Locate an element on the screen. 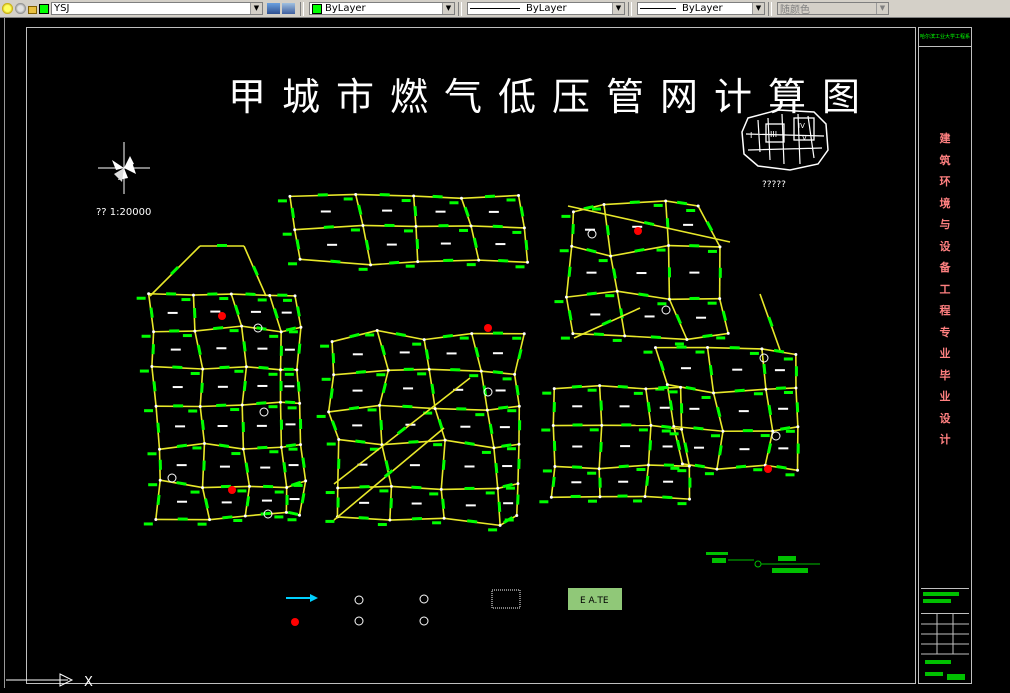  layer-dropdown: YSJ ▼ is located at coordinates (157, 8).